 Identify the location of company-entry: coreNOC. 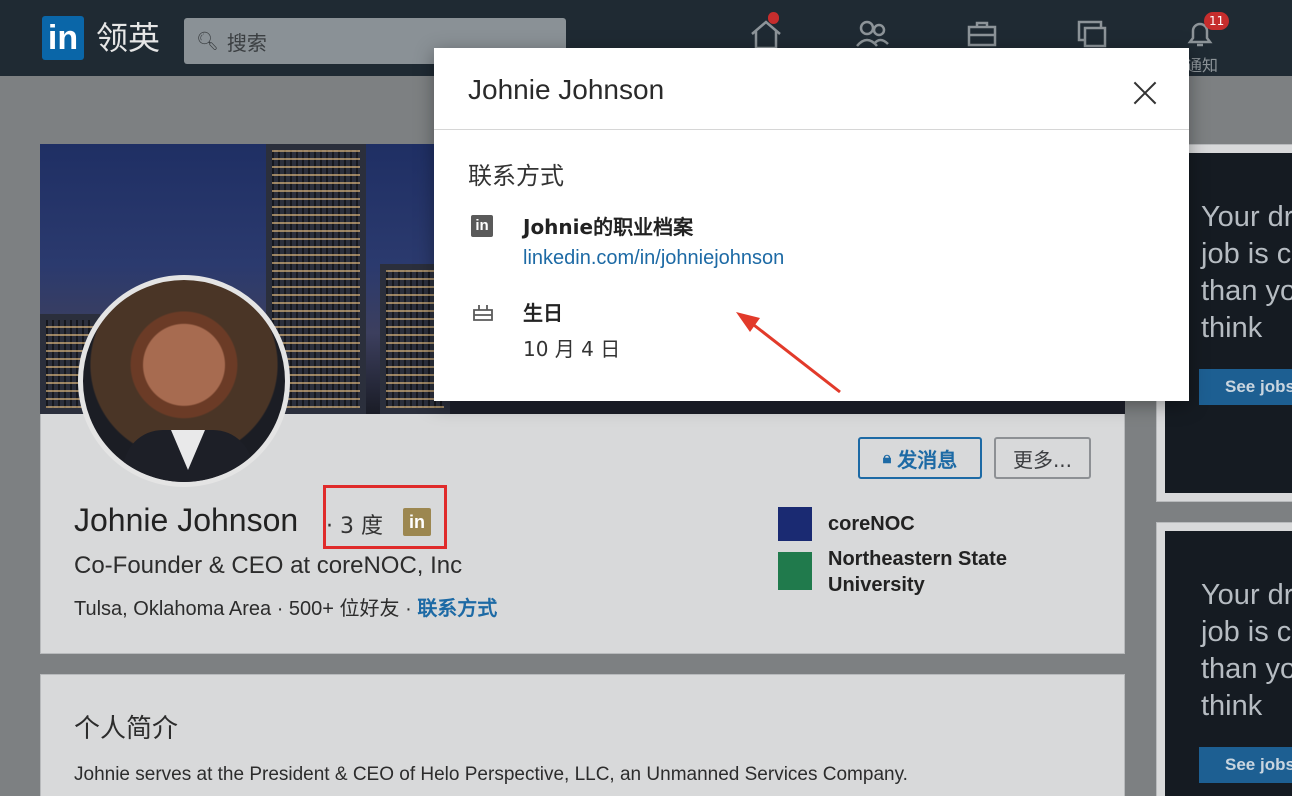
(846, 524).